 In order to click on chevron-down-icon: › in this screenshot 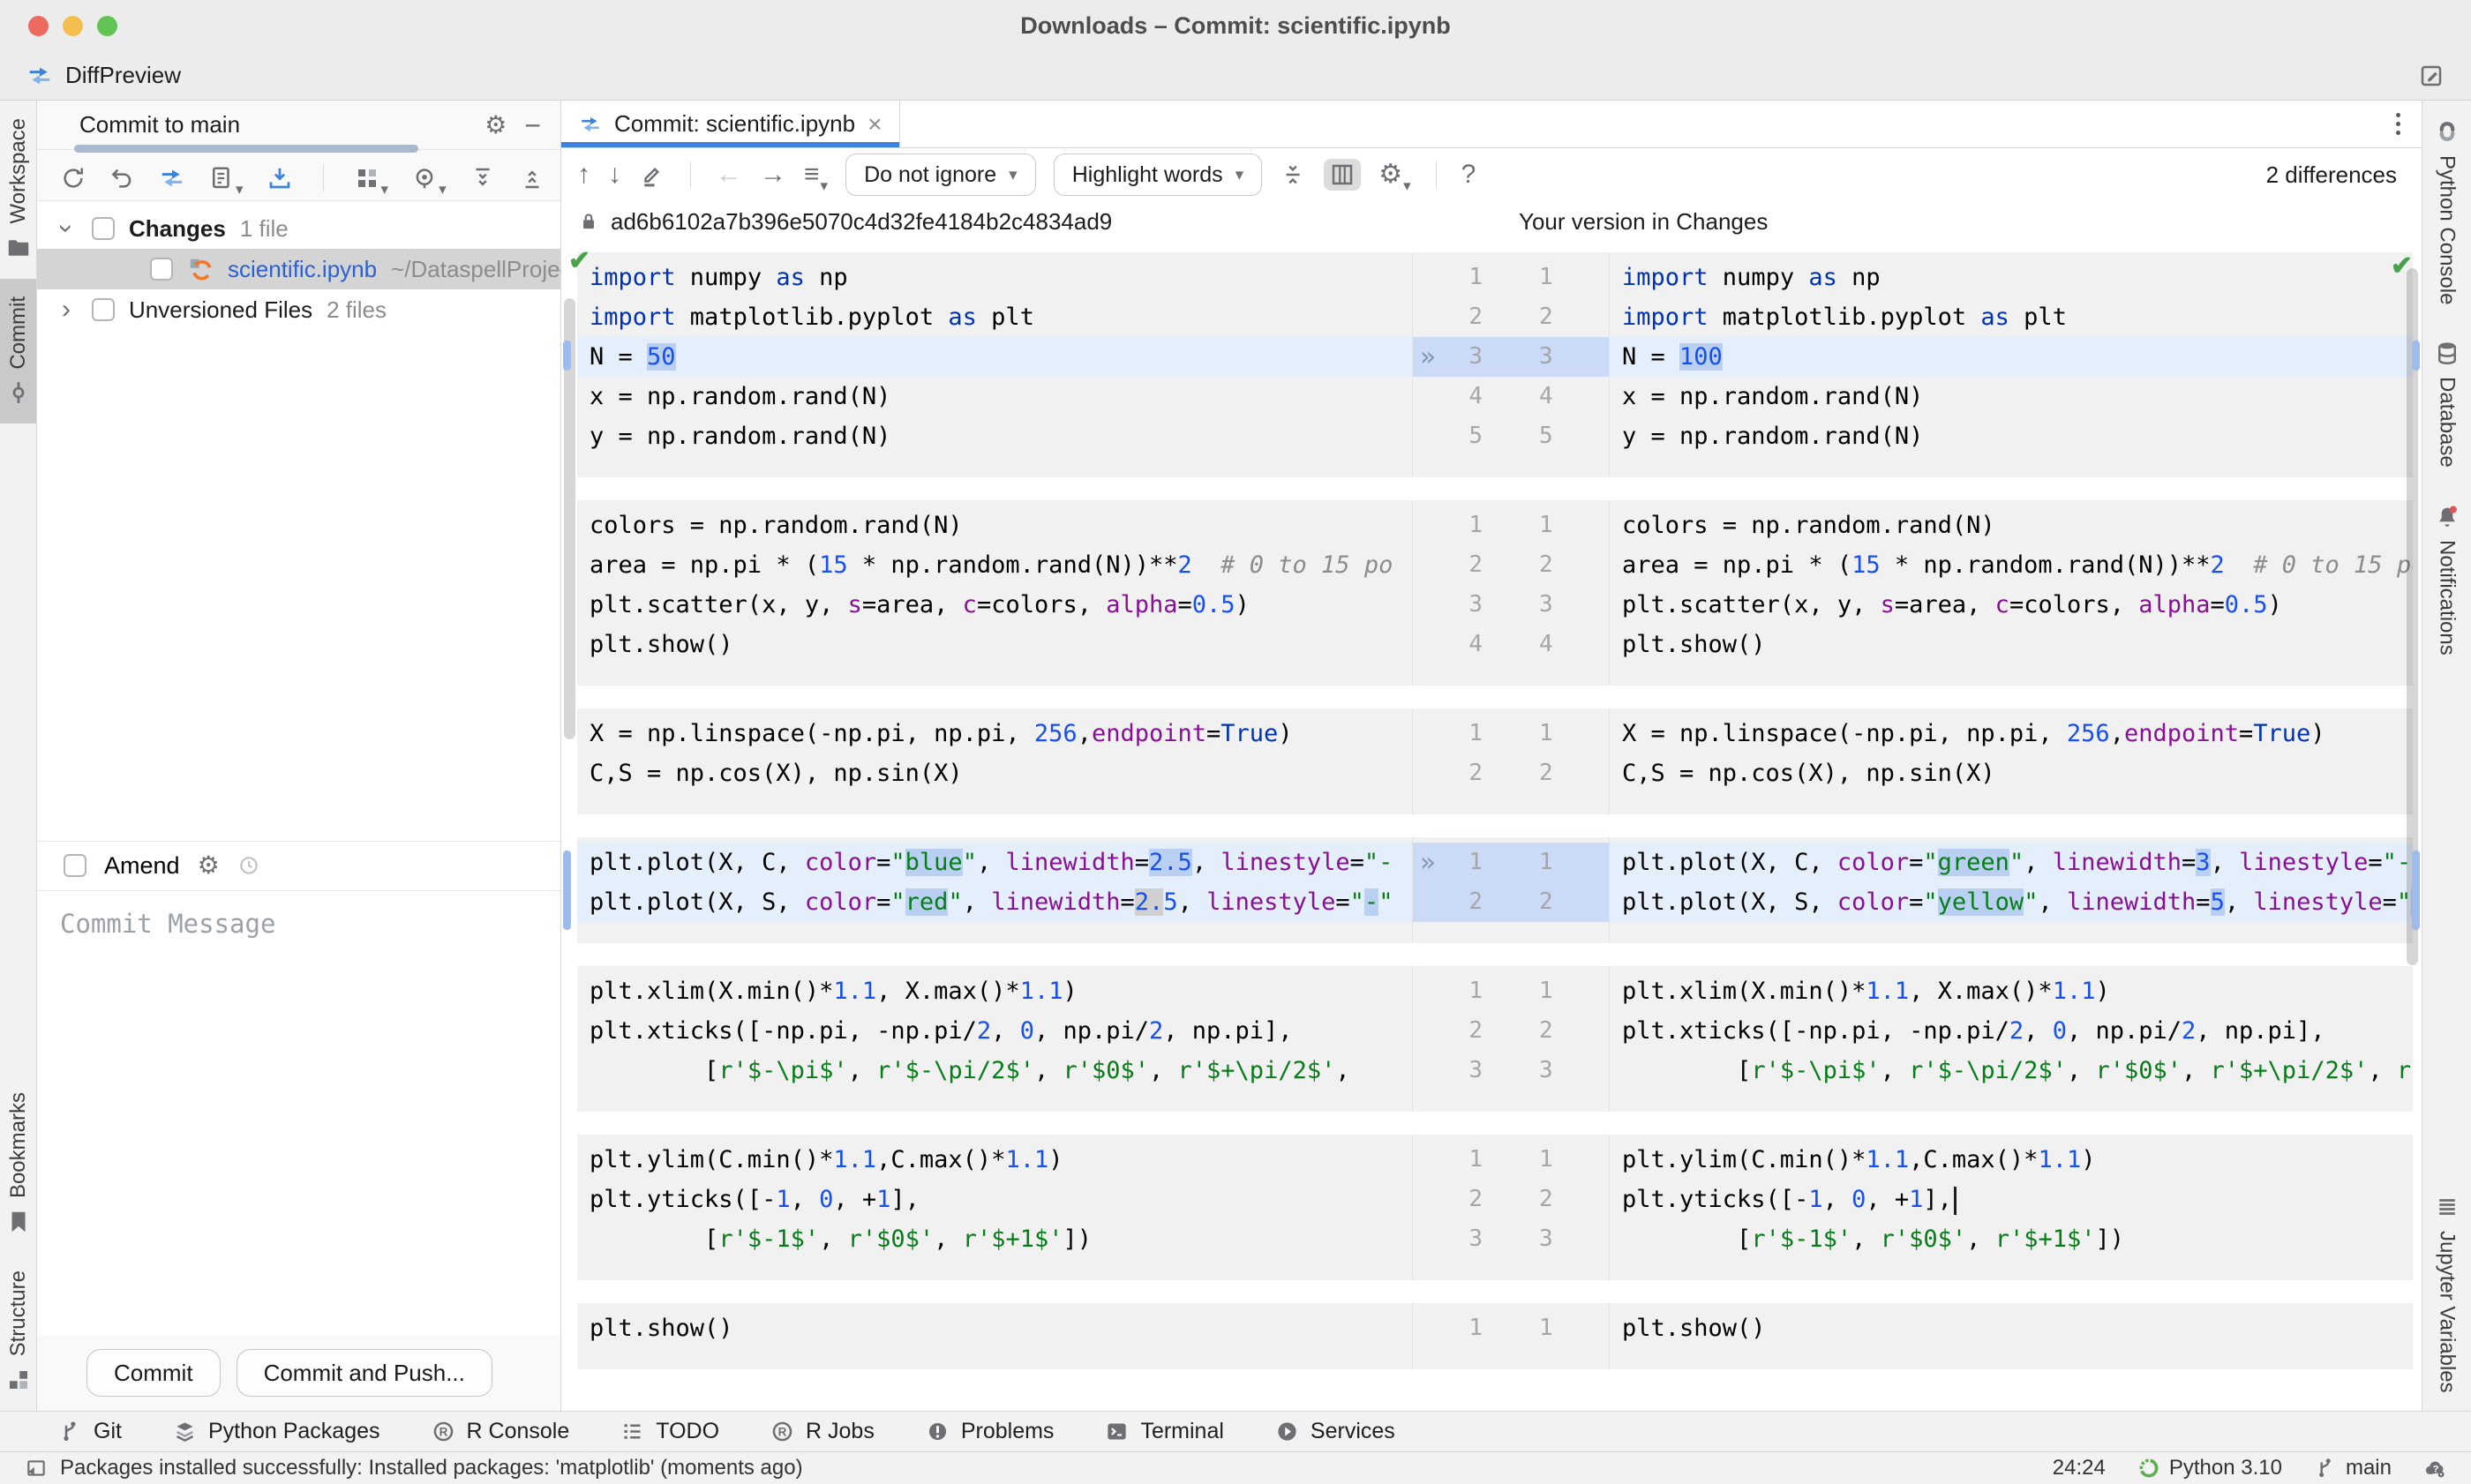, I will do `click(66, 228)`.